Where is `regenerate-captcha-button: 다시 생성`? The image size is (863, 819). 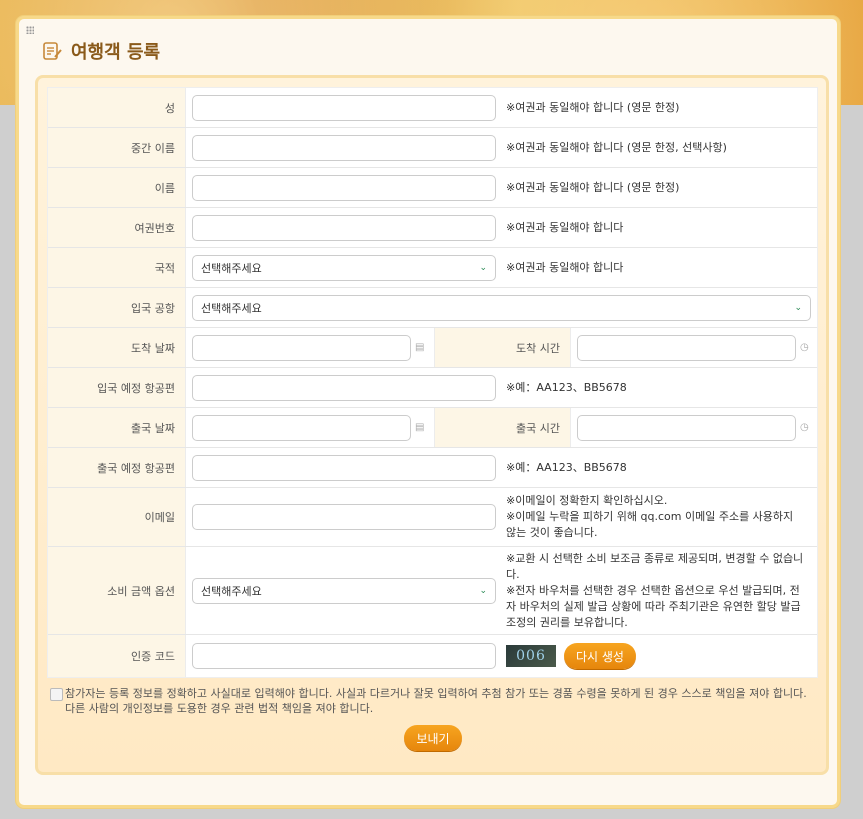
regenerate-captcha-button: 다시 생성 is located at coordinates (600, 656).